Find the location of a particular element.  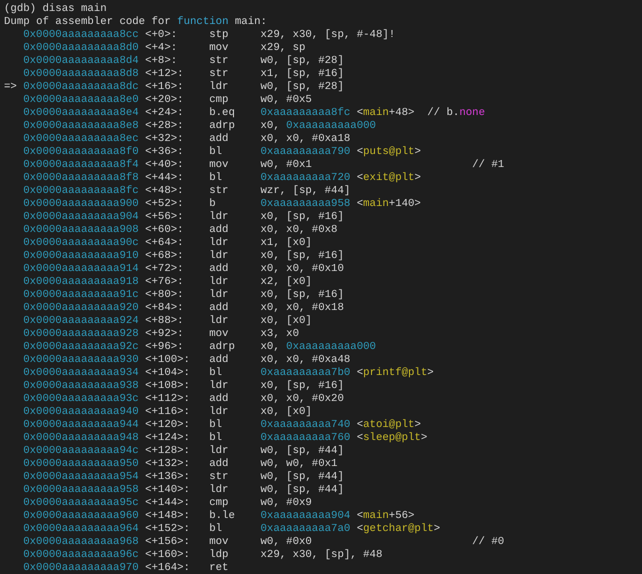

instruction-offset: <+128>: is located at coordinates (167, 451).